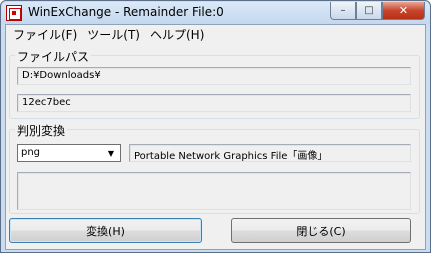 The image size is (431, 253). I want to click on window-title: WinExChange - Remainder File:0, so click(126, 12).